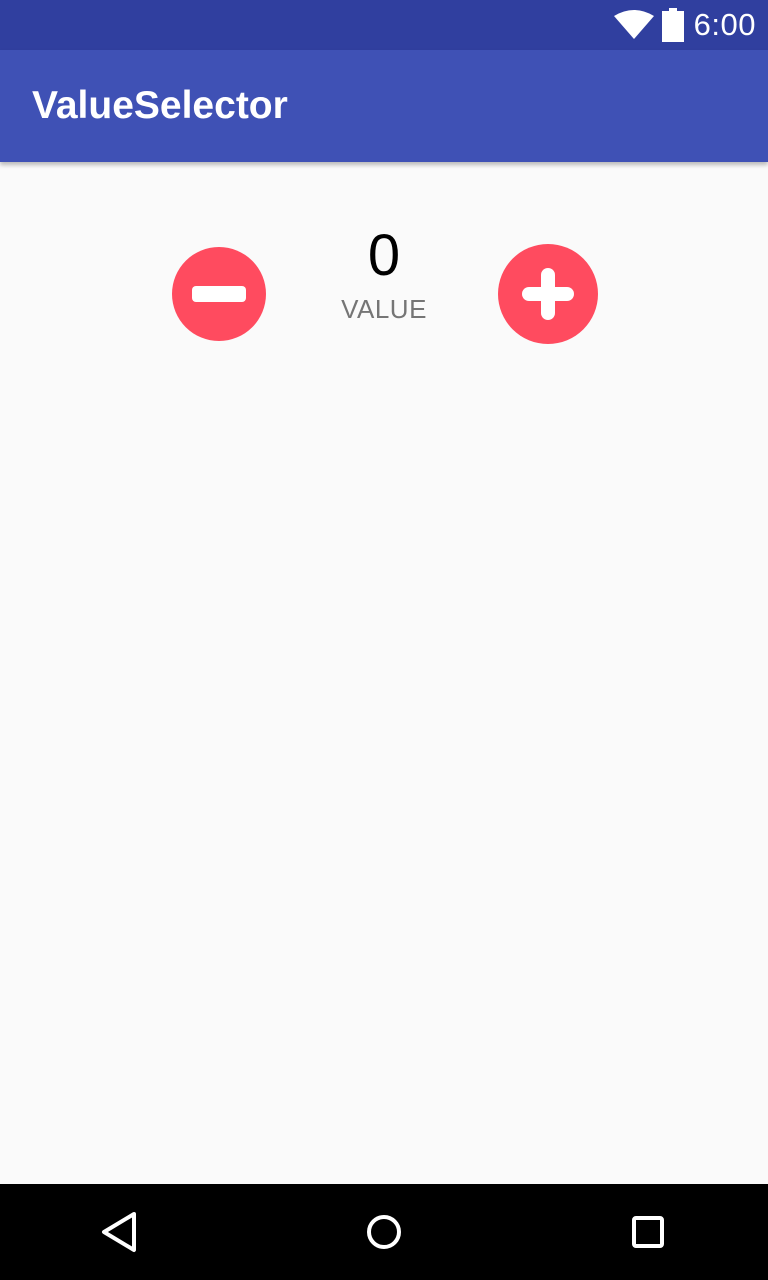  What do you see at coordinates (672, 25) in the screenshot?
I see `battery-icon` at bounding box center [672, 25].